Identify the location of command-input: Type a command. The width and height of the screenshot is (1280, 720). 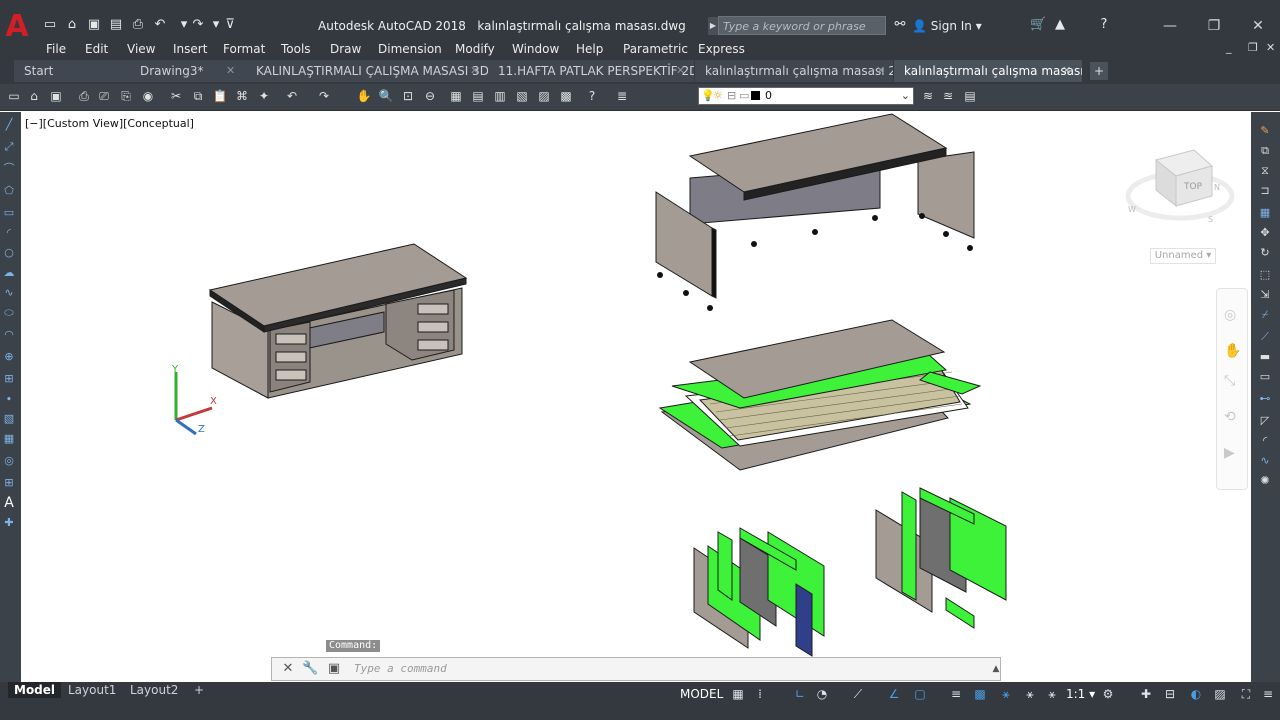
(400, 668).